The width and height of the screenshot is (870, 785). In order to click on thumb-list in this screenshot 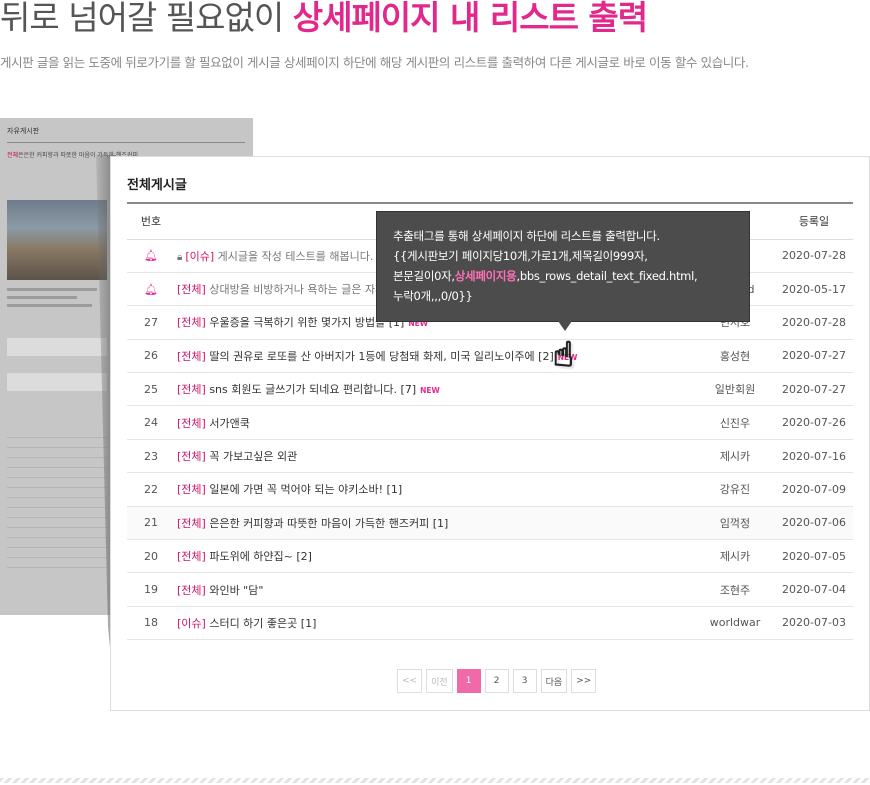, I will do `click(57, 498)`.